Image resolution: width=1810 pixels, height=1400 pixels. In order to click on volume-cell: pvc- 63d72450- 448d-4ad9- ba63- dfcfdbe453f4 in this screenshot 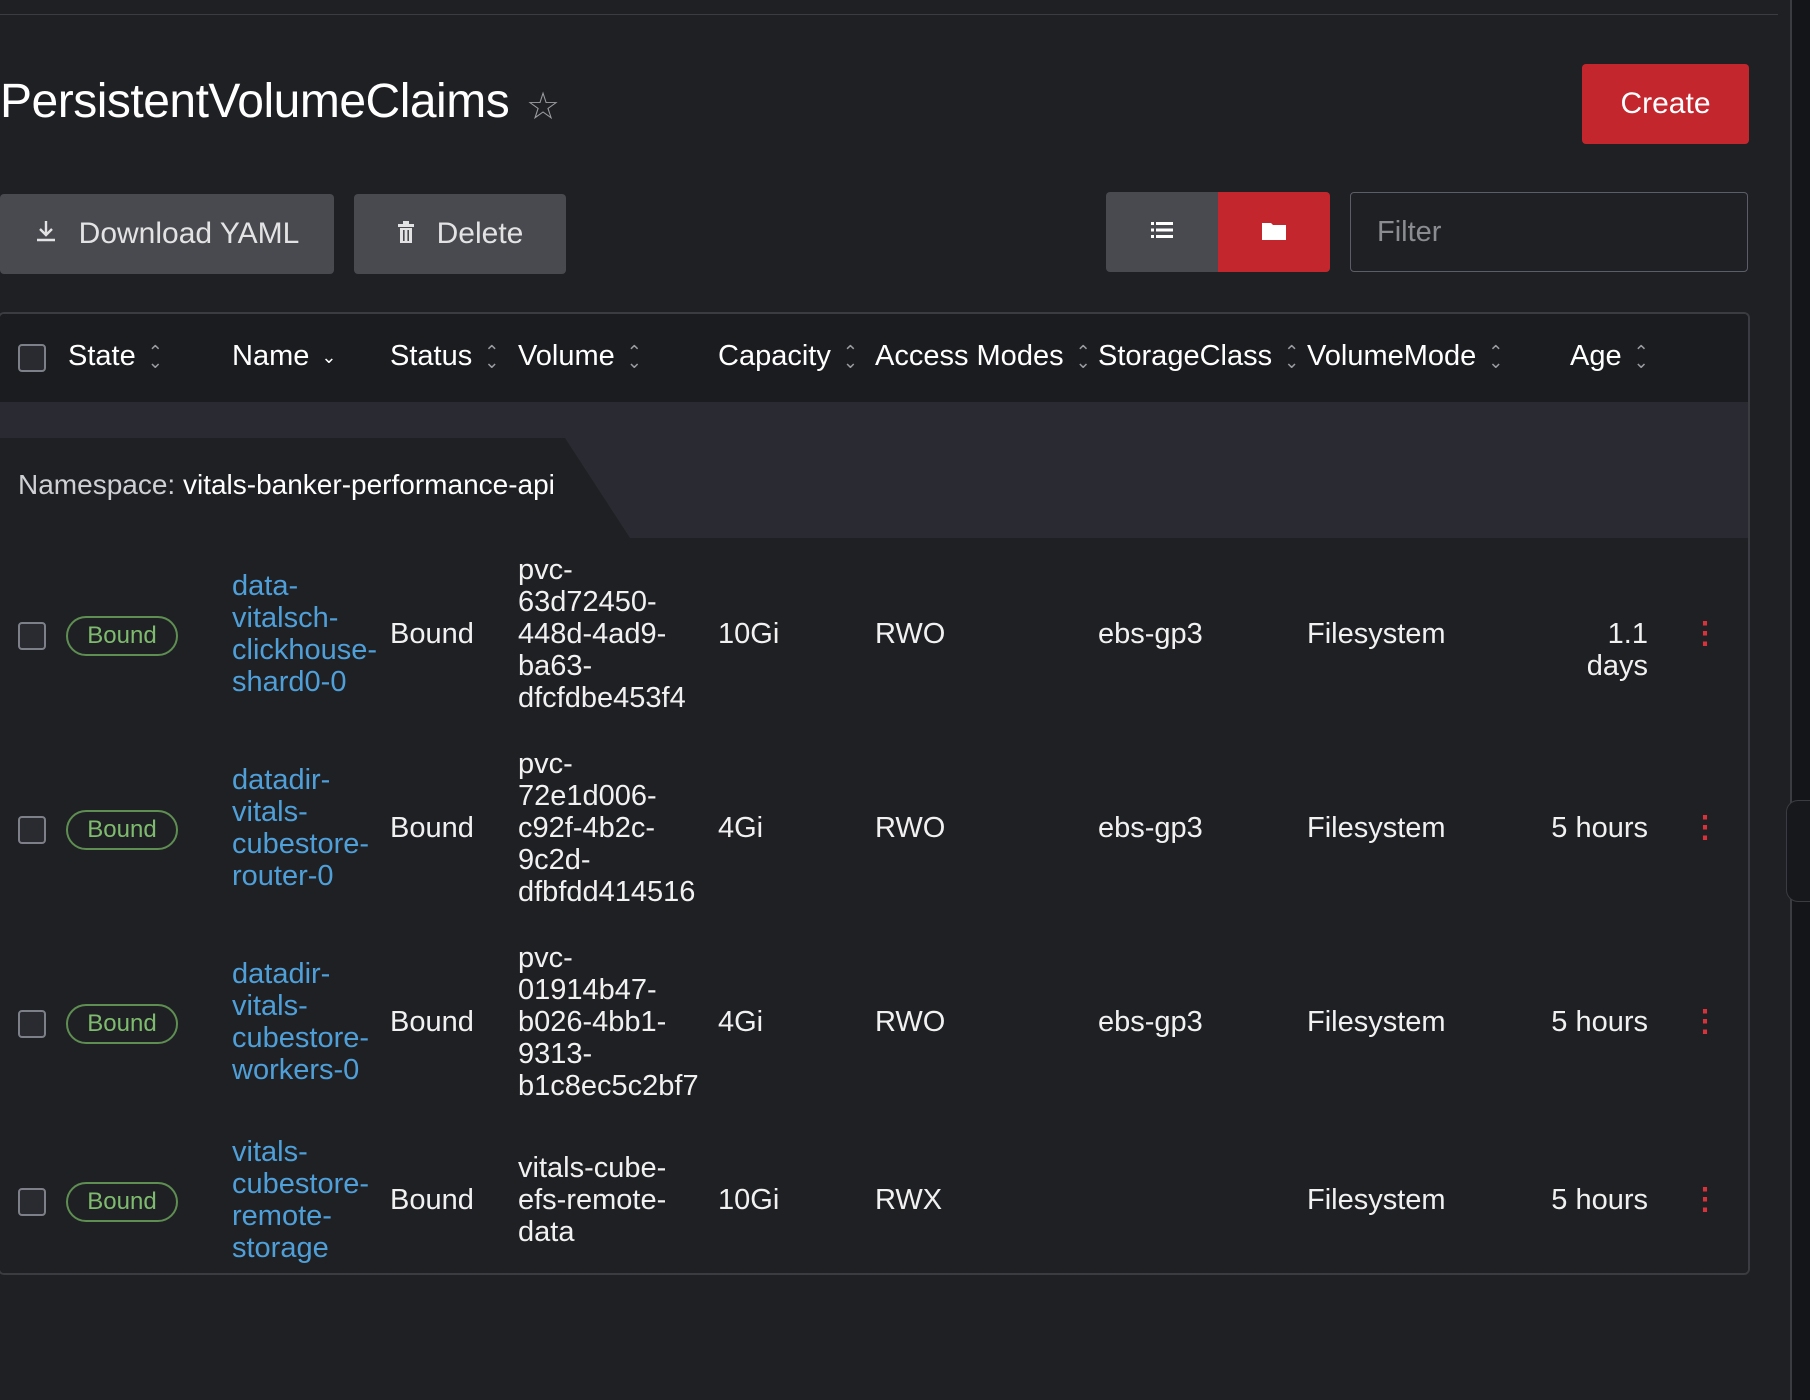, I will do `click(602, 634)`.